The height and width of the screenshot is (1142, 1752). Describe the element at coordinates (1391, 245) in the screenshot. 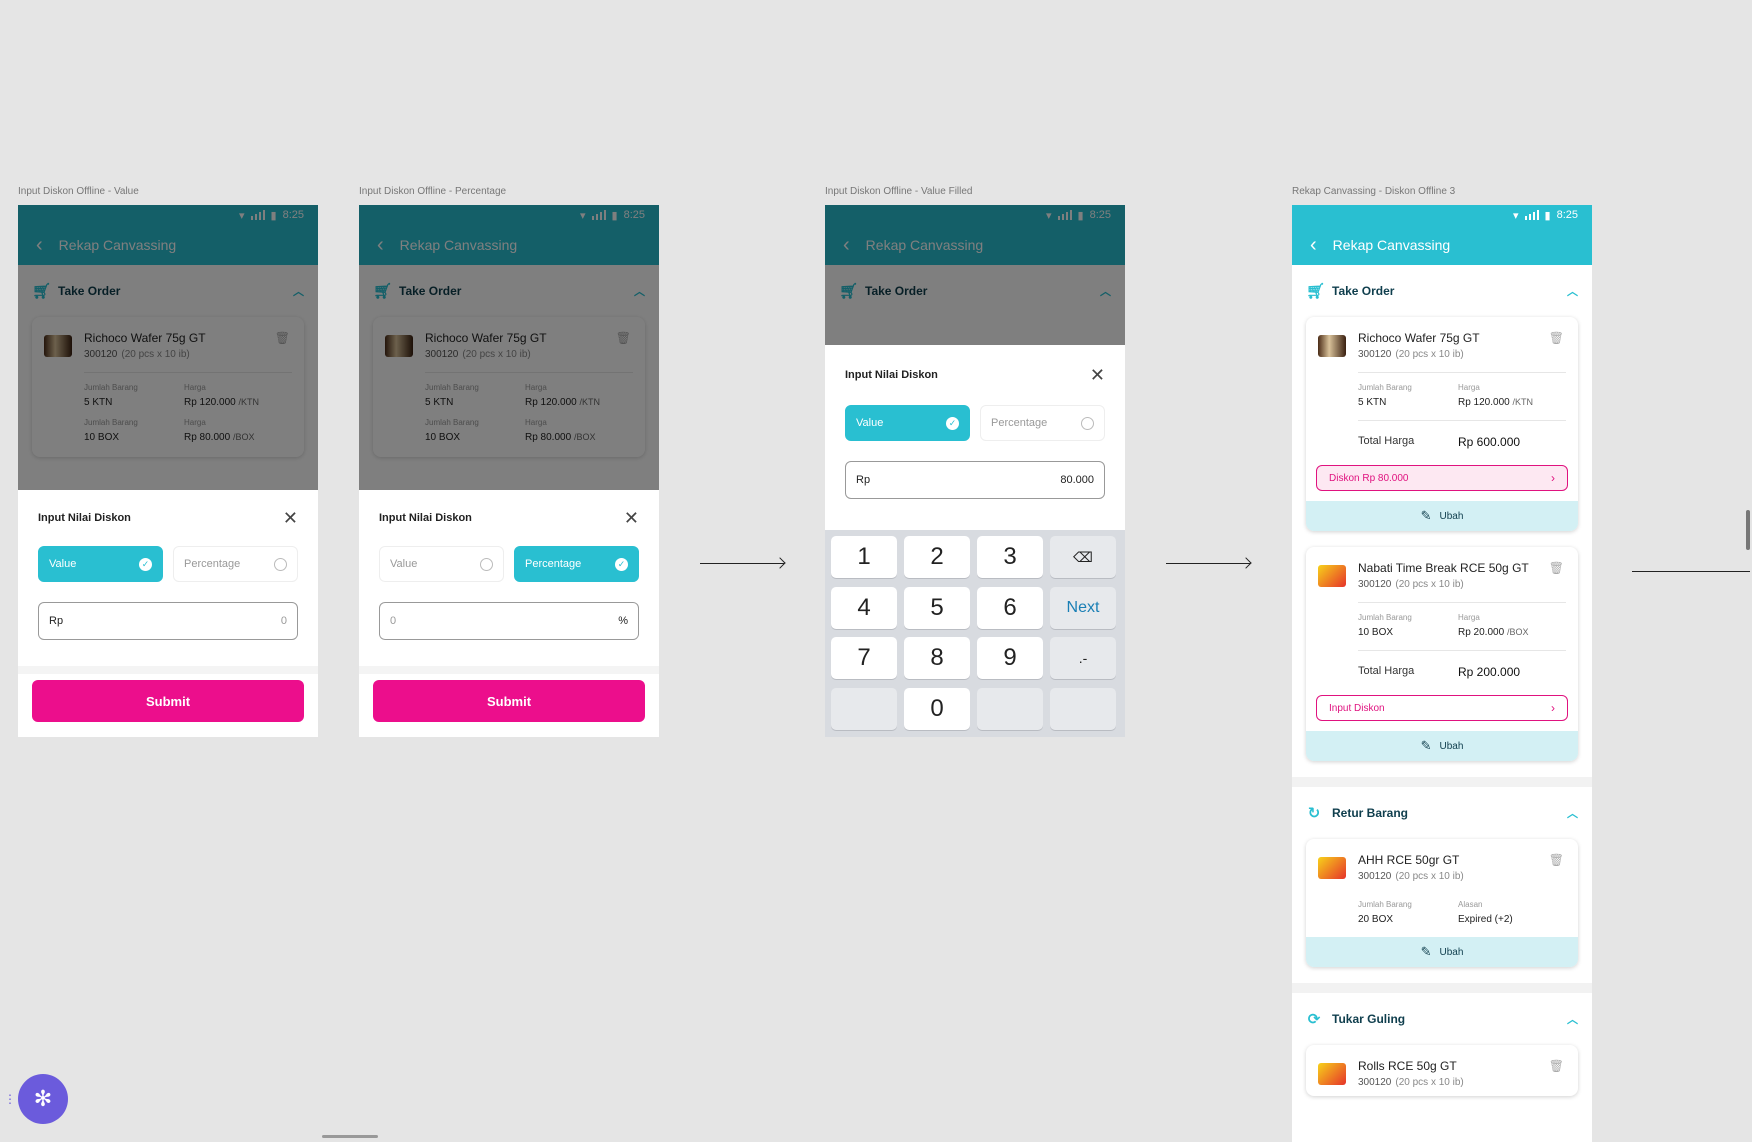

I see `page-title: Rekap Canvassing` at that location.